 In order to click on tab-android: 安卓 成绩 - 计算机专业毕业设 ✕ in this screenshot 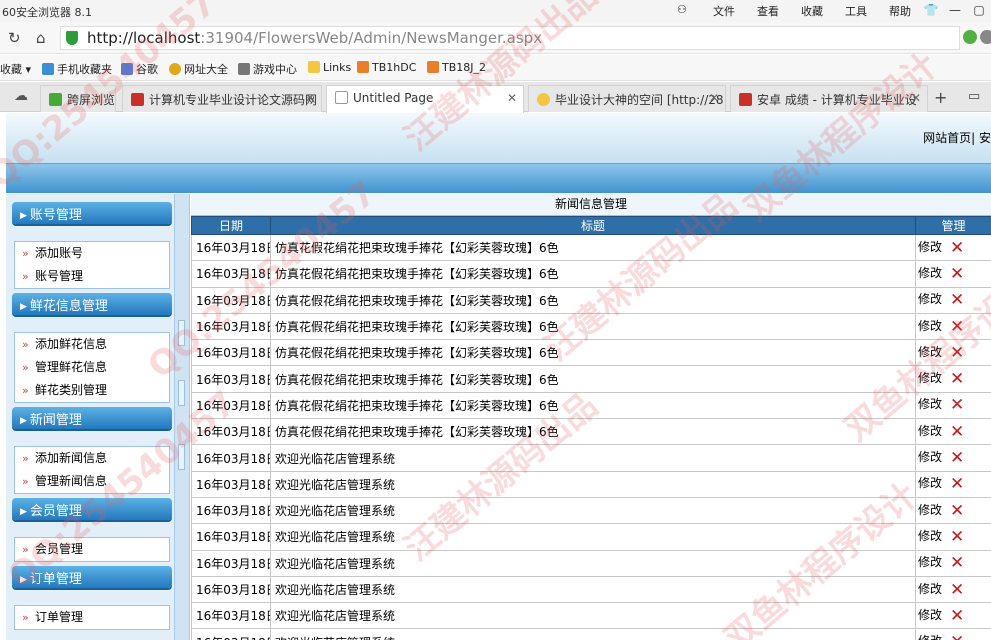, I will do `click(829, 98)`.